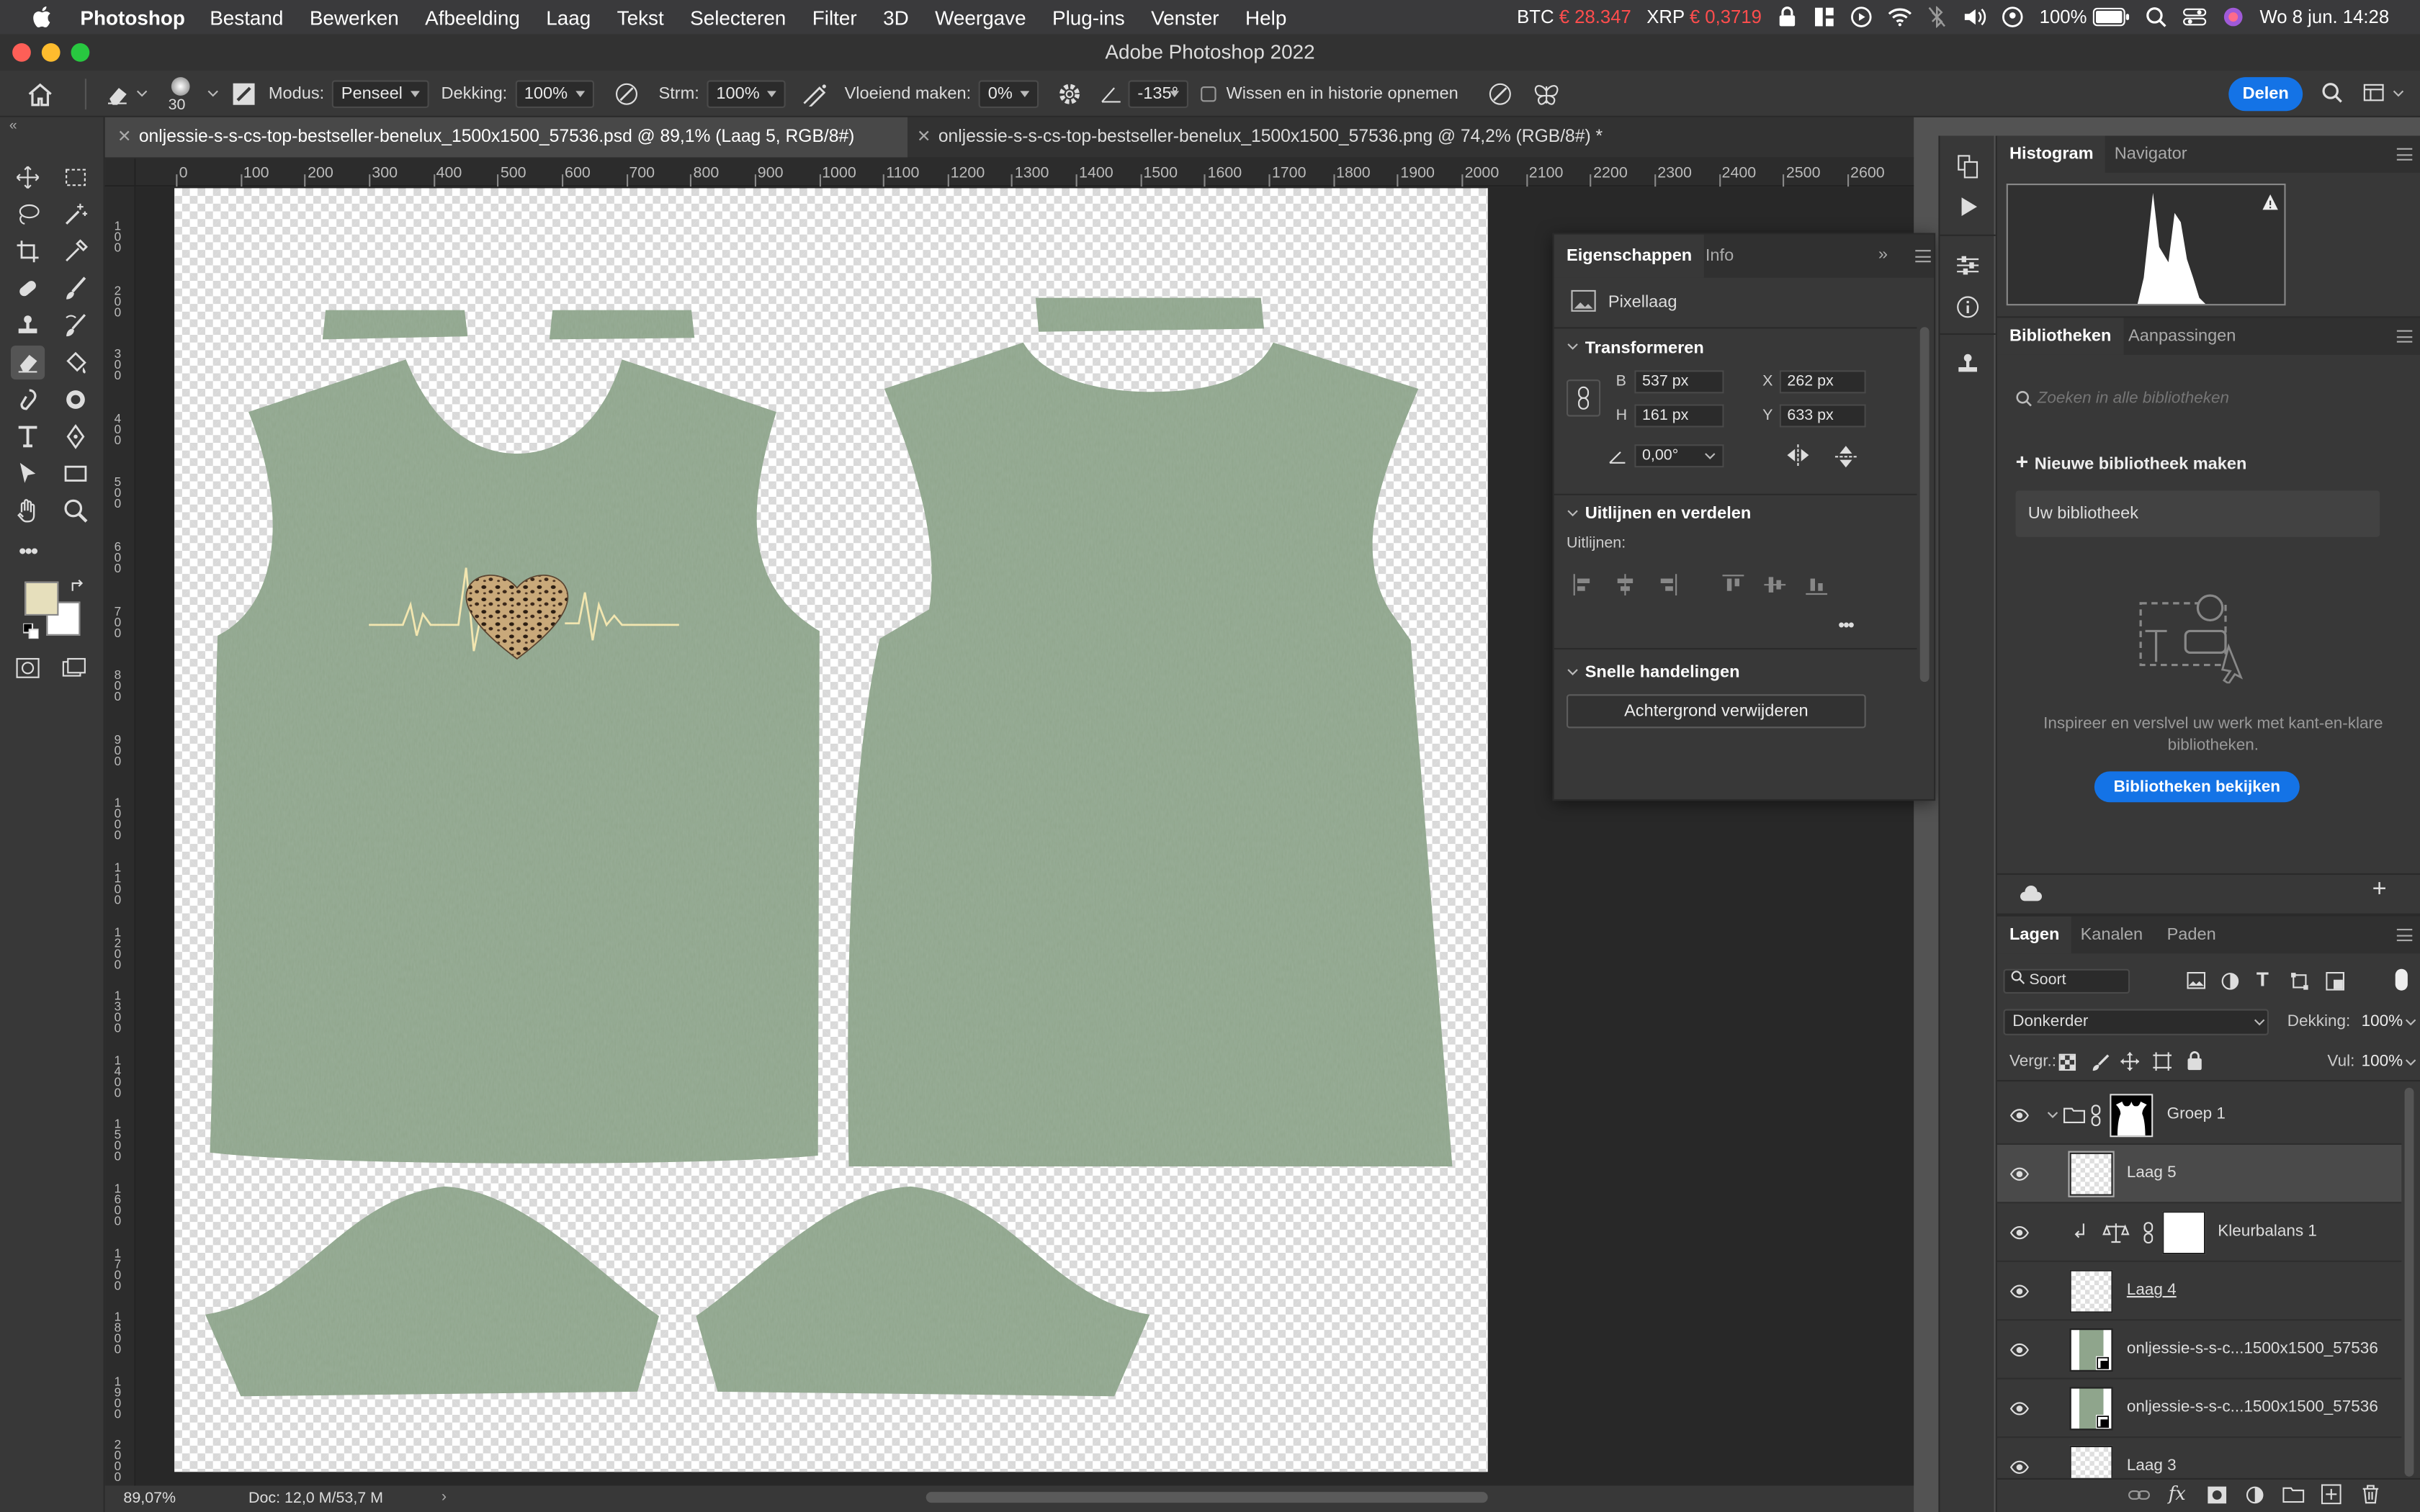  I want to click on control-center-icon, so click(2194, 17).